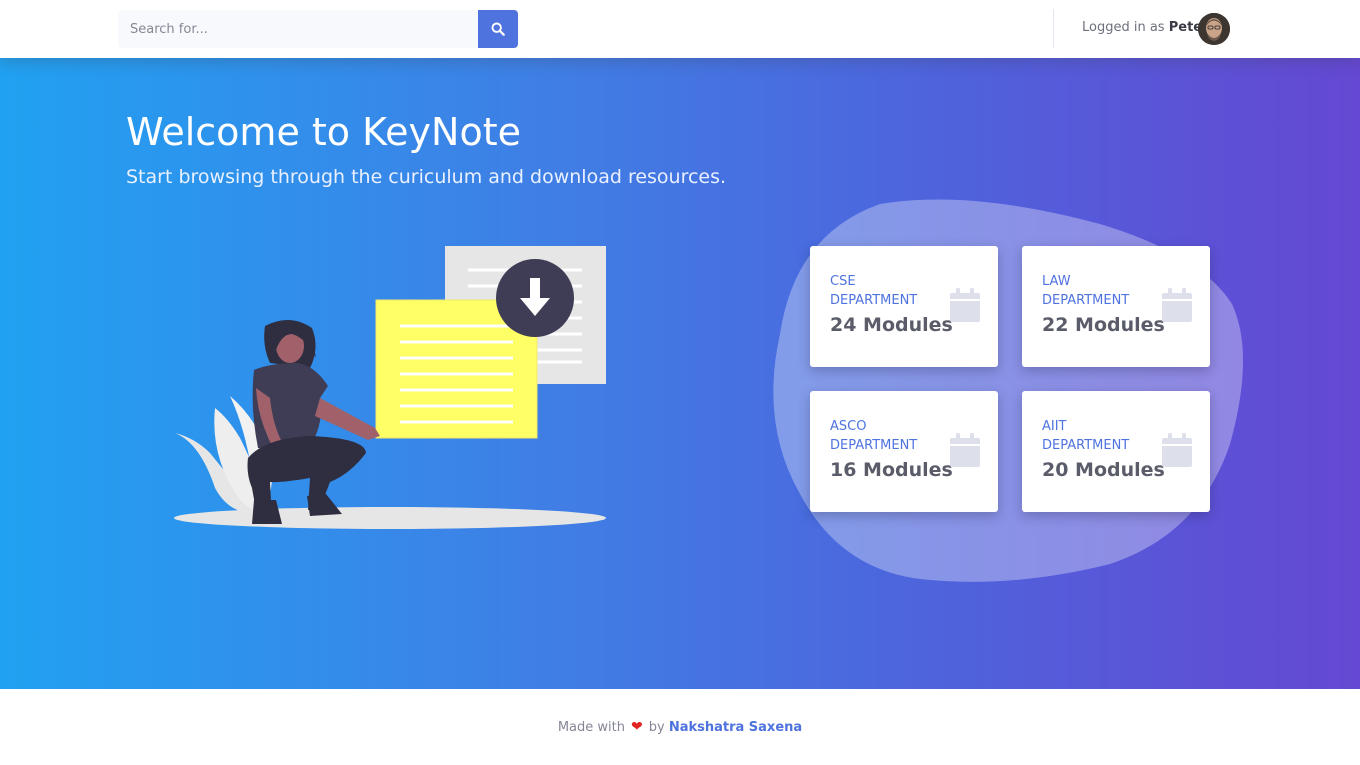  I want to click on department-name-line1: AIIT, so click(1054, 426).